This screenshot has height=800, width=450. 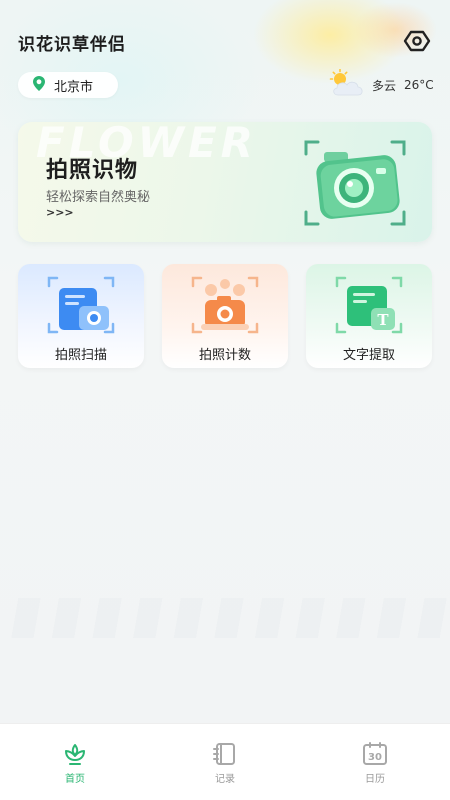 What do you see at coordinates (74, 87) in the screenshot?
I see `location-city: 北京市` at bounding box center [74, 87].